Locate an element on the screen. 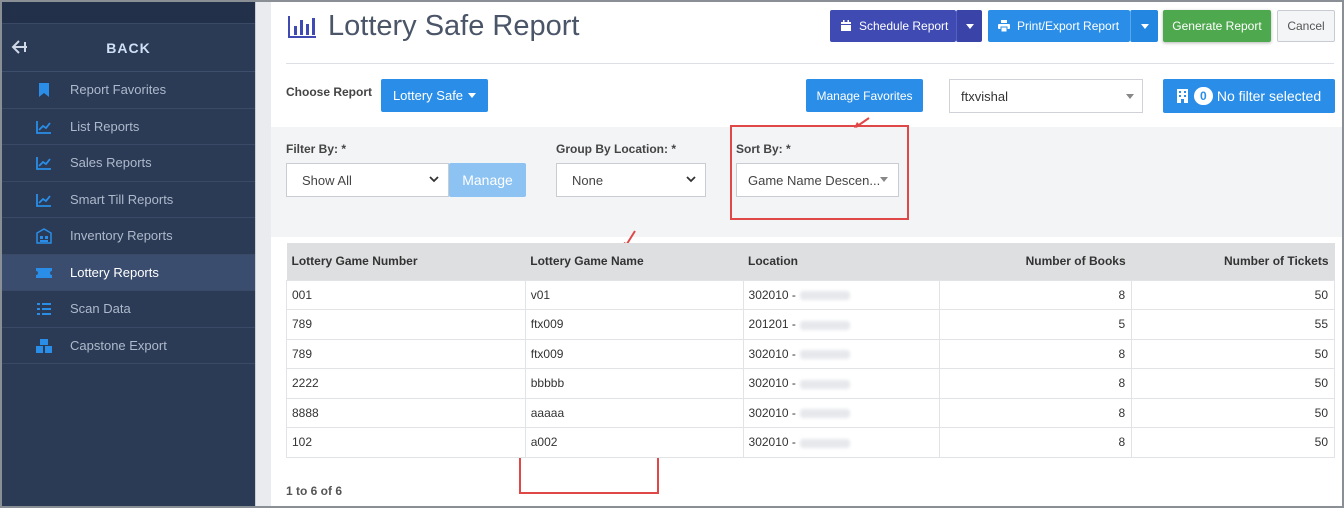 The image size is (1344, 508). user-select: ftxvishal is located at coordinates (1046, 96).